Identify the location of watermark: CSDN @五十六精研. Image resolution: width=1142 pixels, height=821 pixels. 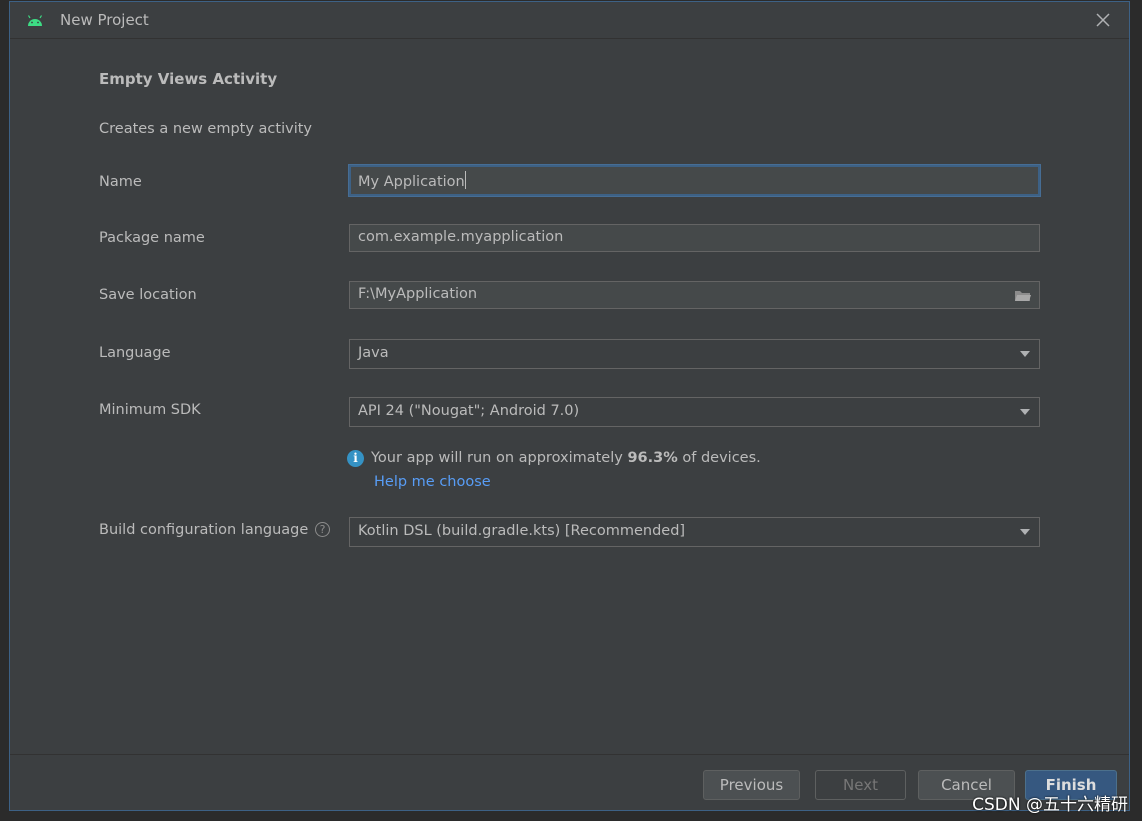
(1050, 805).